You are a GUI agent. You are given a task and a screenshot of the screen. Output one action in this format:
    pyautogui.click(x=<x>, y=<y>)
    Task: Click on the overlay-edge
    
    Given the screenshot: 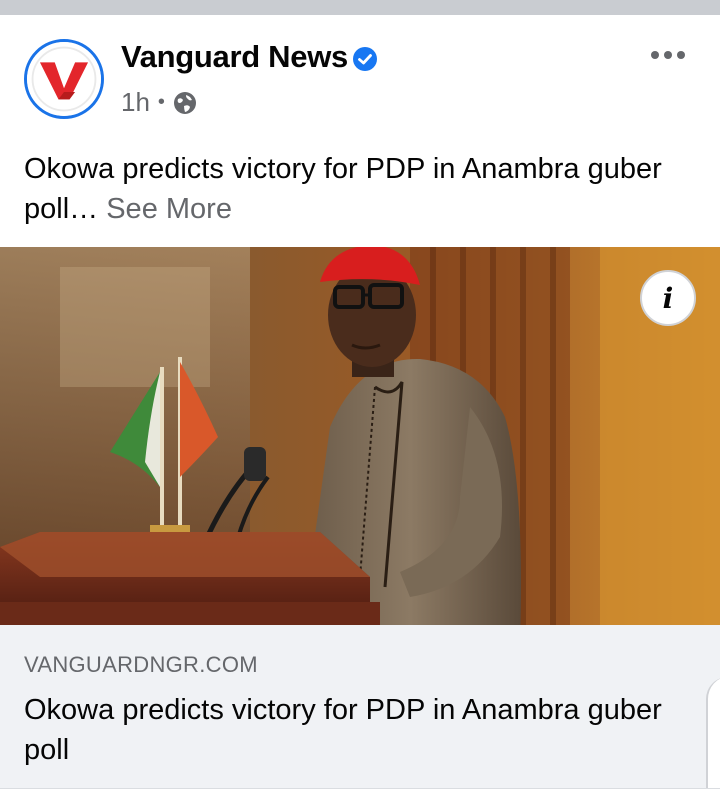 What is the action you would take?
    pyautogui.click(x=713, y=737)
    